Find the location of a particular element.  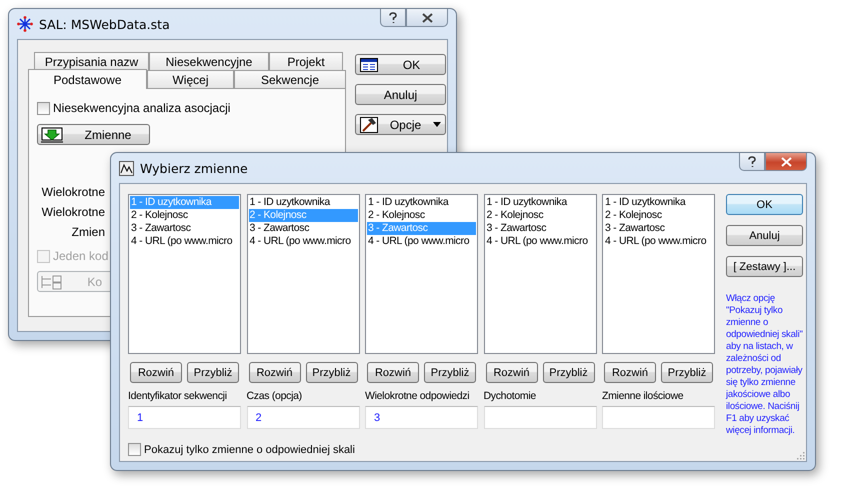

resize-grip-icon is located at coordinates (800, 455).